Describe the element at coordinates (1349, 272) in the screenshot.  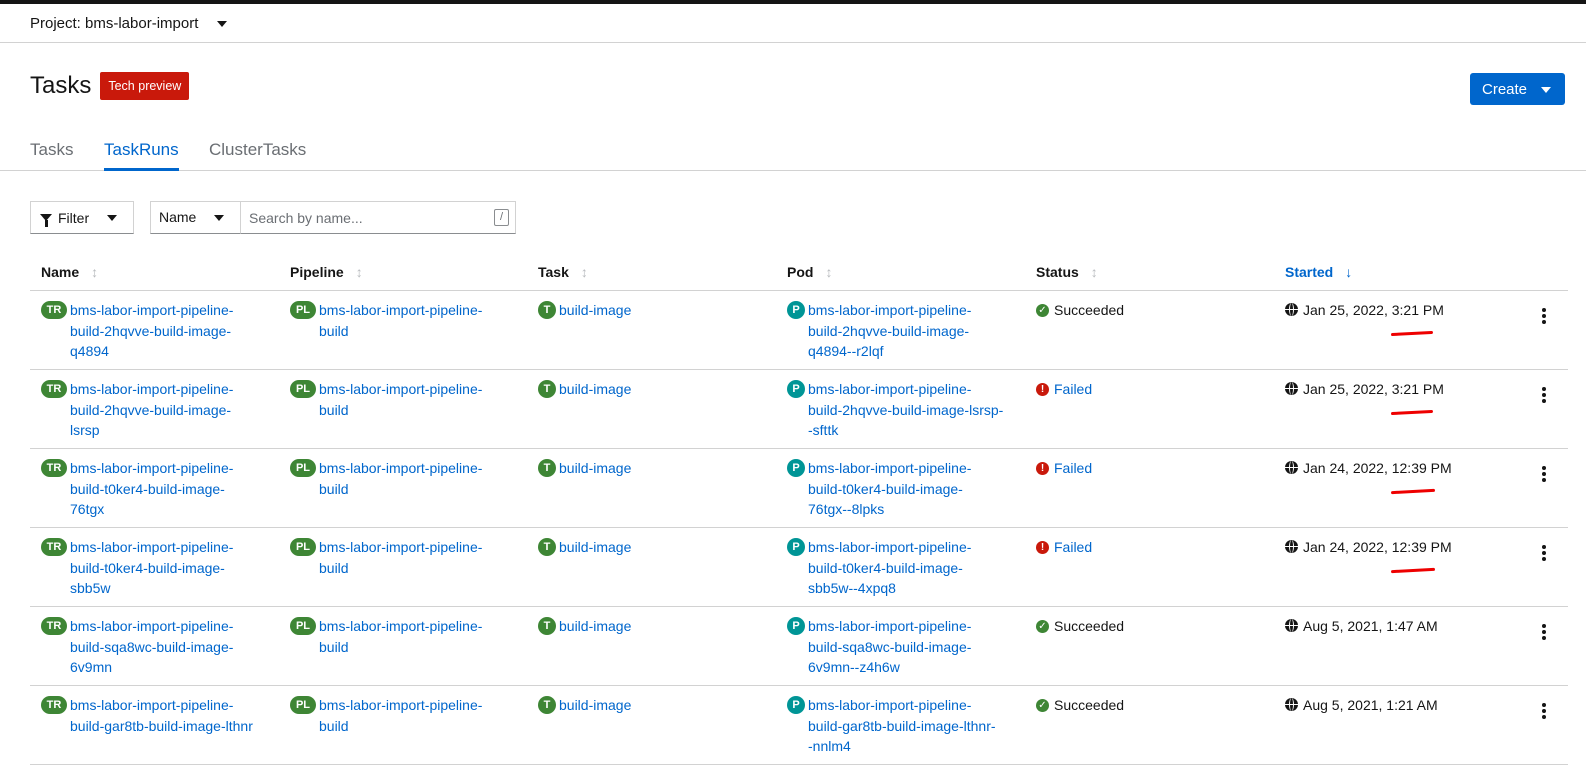
I see `sort-descending-icon: ↓` at that location.